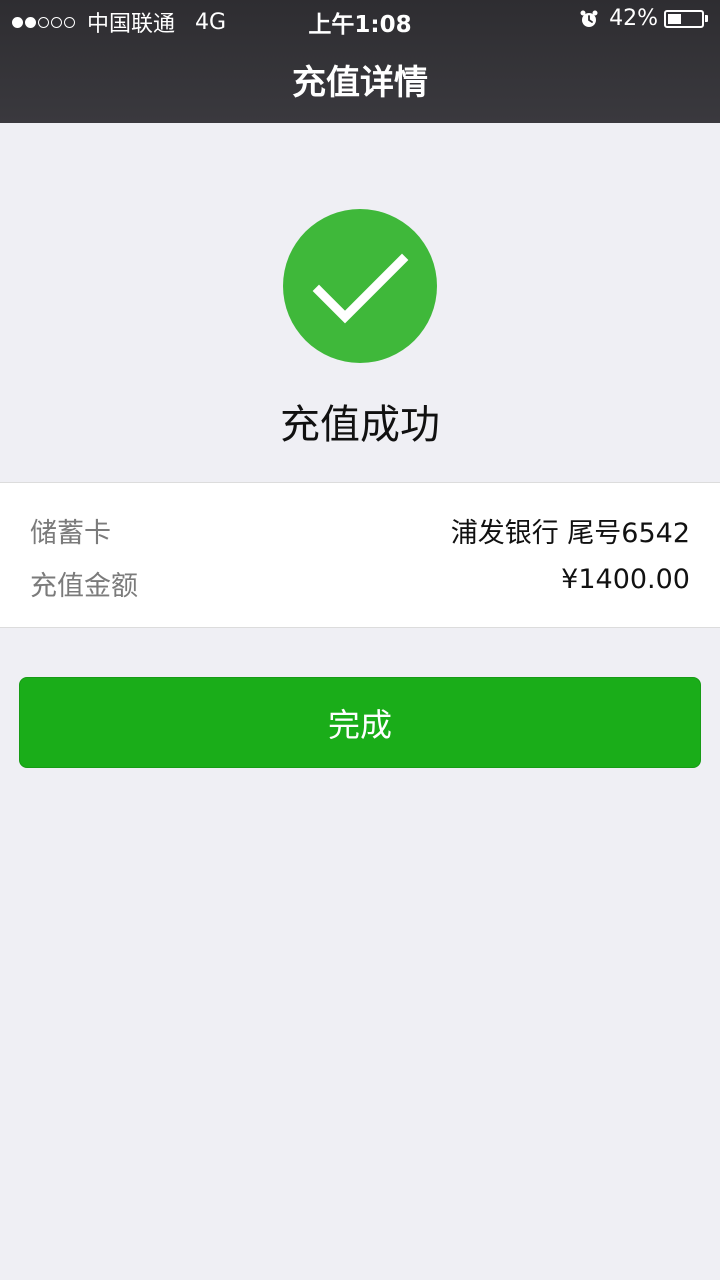 The width and height of the screenshot is (720, 1280). What do you see at coordinates (70, 533) in the screenshot?
I see `detail-label: 储蓄卡` at bounding box center [70, 533].